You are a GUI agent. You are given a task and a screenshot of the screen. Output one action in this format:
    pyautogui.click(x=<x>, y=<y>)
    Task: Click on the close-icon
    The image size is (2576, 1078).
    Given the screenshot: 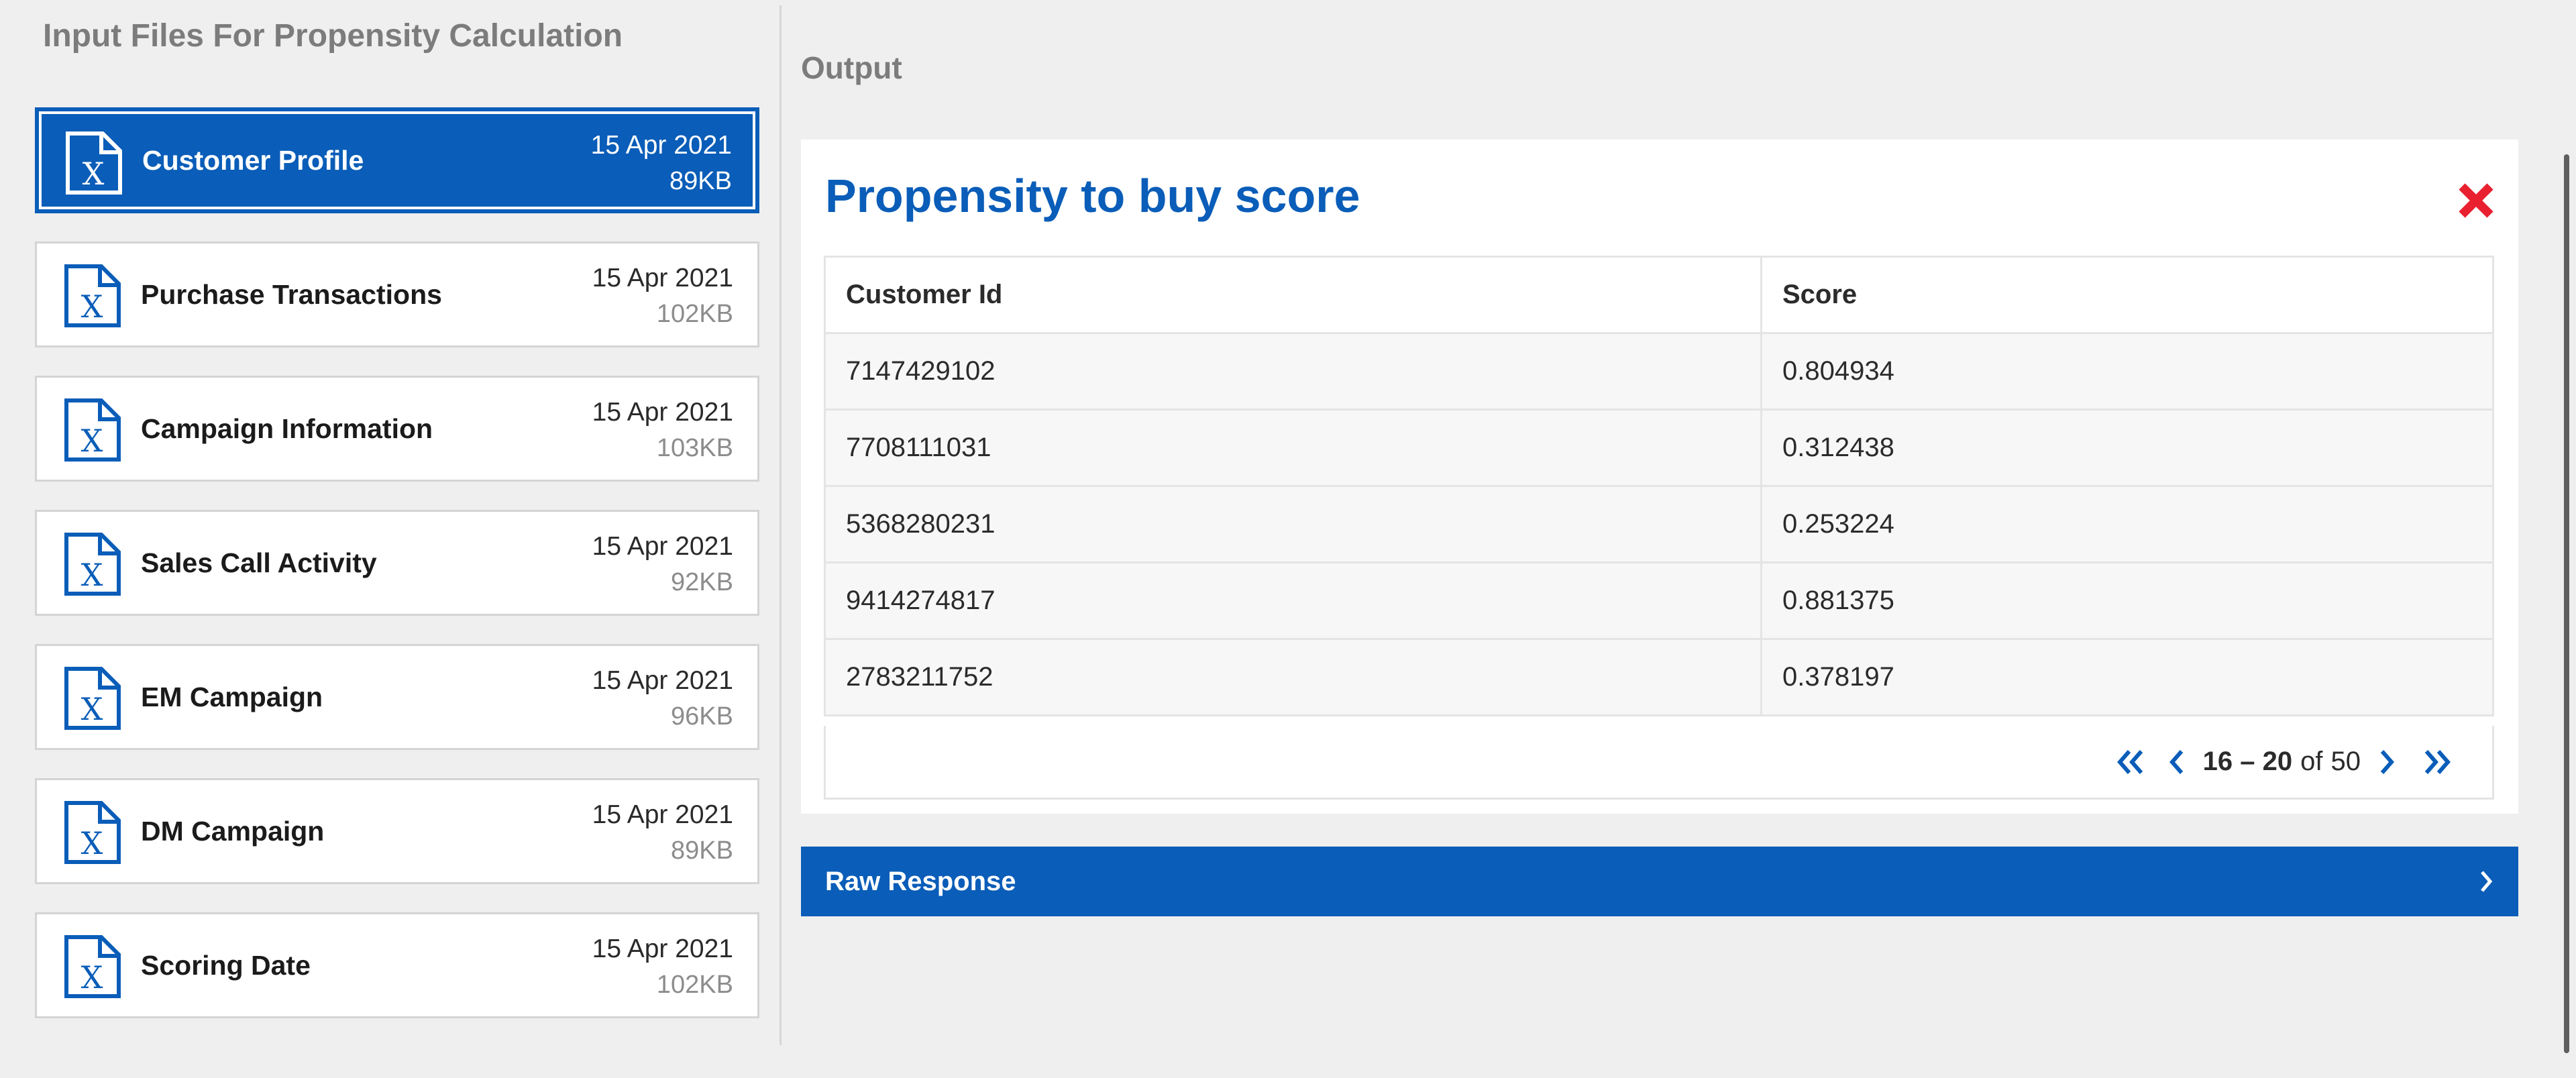 What is the action you would take?
    pyautogui.click(x=2476, y=201)
    